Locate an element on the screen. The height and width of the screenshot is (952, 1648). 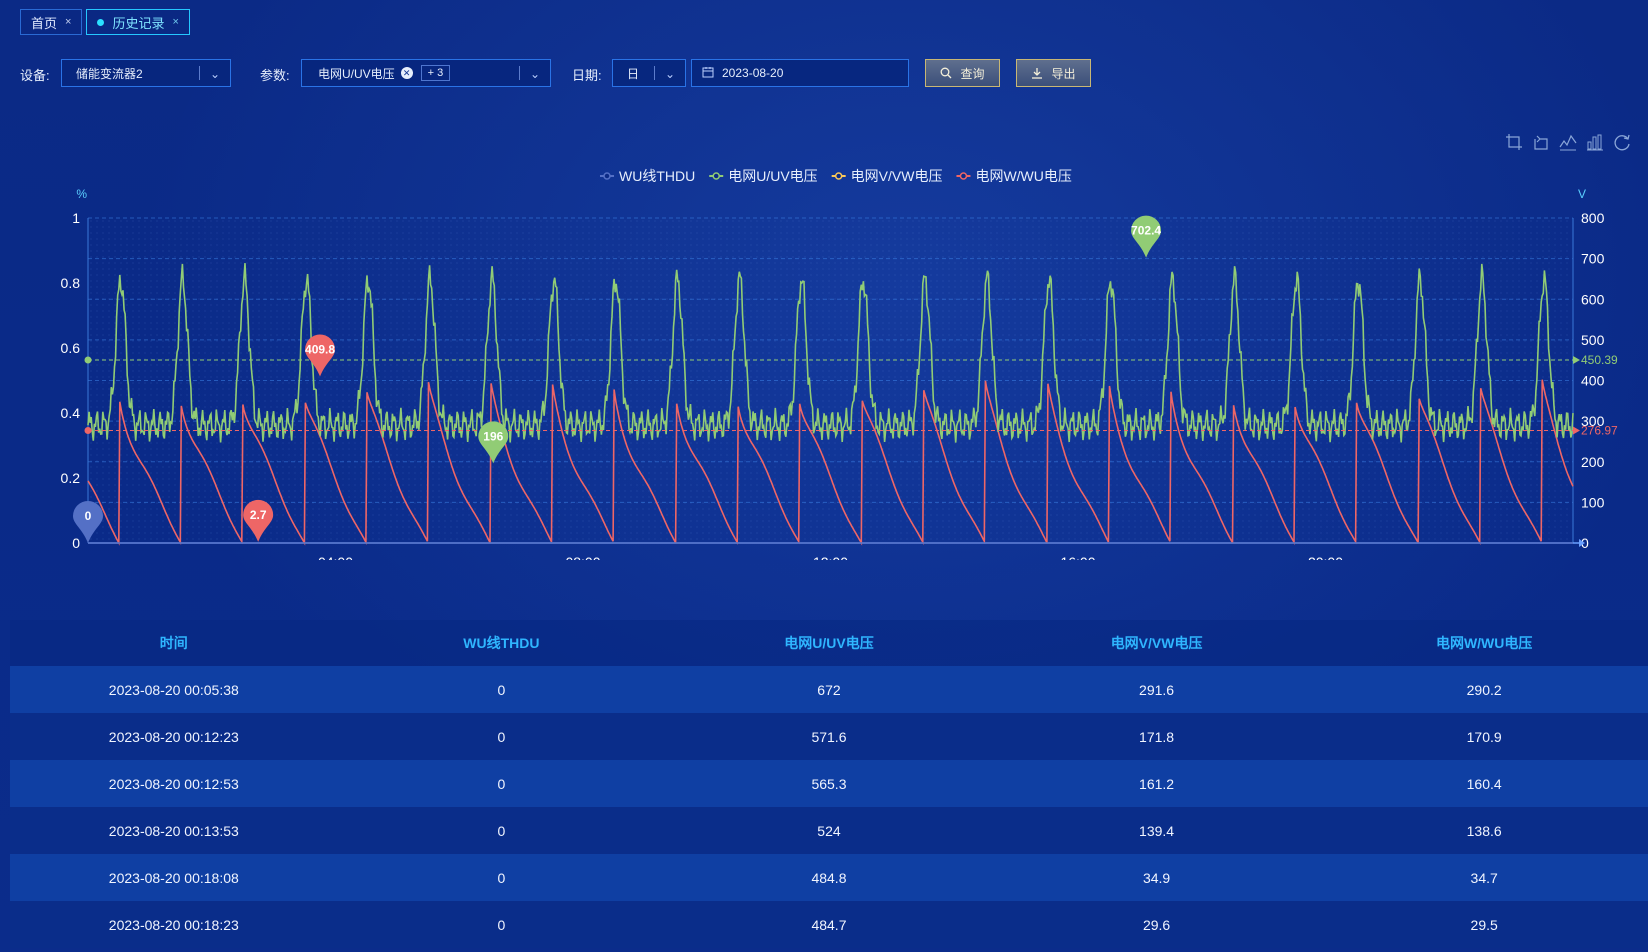
legend-label: 电网W/WU电压 is located at coordinates (1023, 176).